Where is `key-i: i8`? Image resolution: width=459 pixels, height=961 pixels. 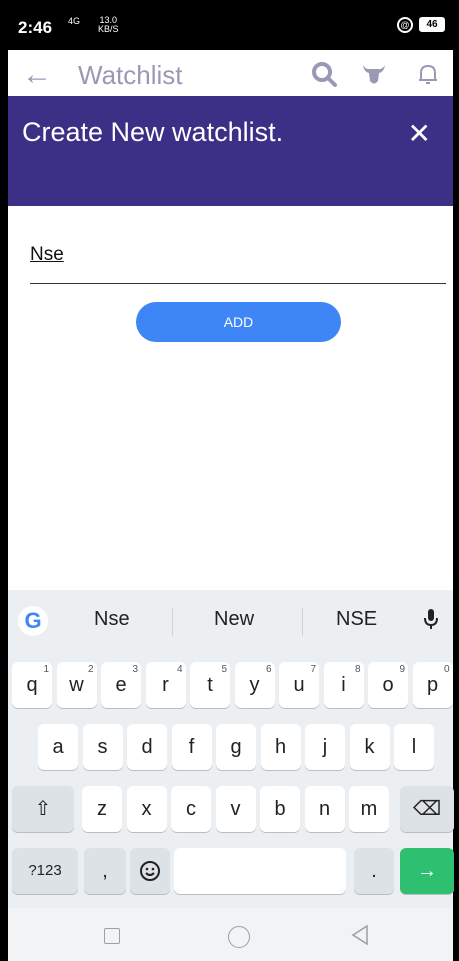 key-i: i8 is located at coordinates (343, 685).